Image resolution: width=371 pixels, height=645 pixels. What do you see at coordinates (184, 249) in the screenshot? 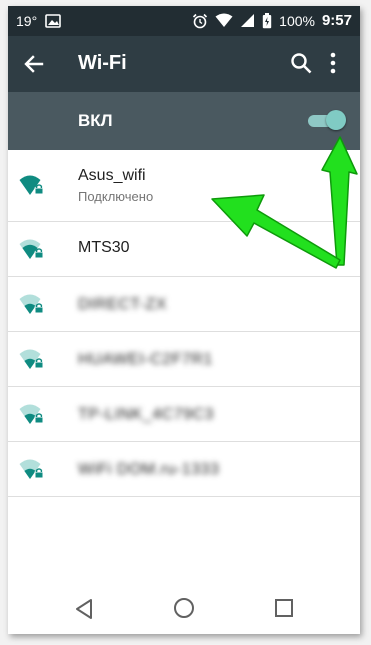
I see `network-item: MTS30` at bounding box center [184, 249].